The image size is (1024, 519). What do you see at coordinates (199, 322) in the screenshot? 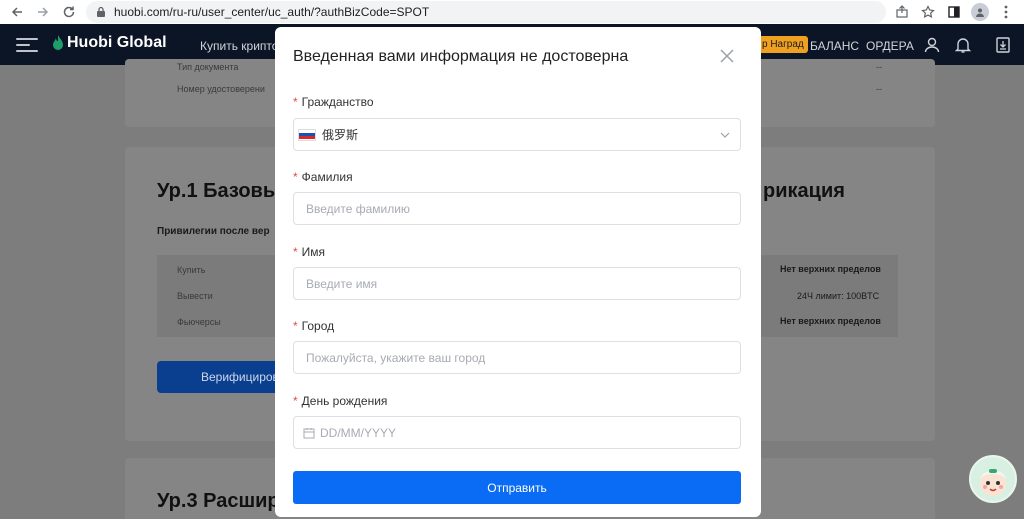
I see `row-futures-label: Фьючерсы` at bounding box center [199, 322].